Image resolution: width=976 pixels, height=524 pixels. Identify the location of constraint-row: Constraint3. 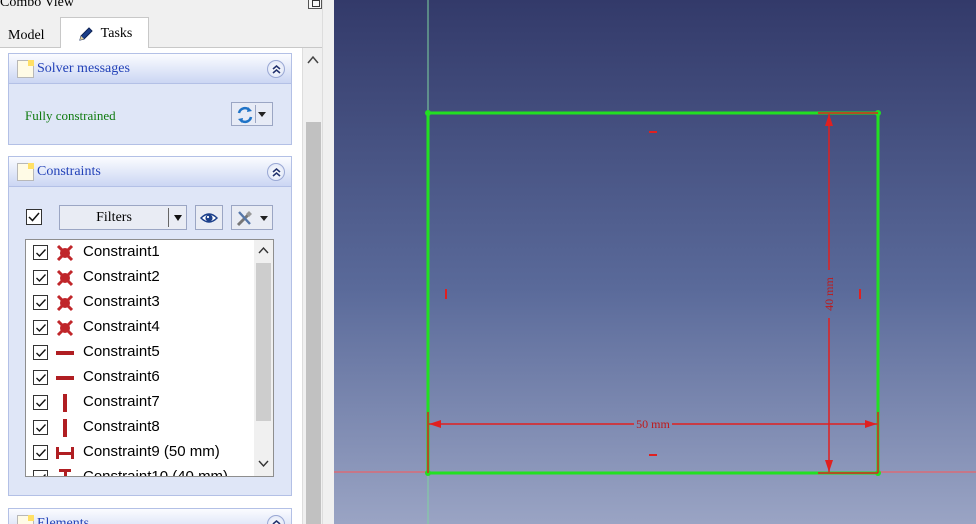
(140, 302).